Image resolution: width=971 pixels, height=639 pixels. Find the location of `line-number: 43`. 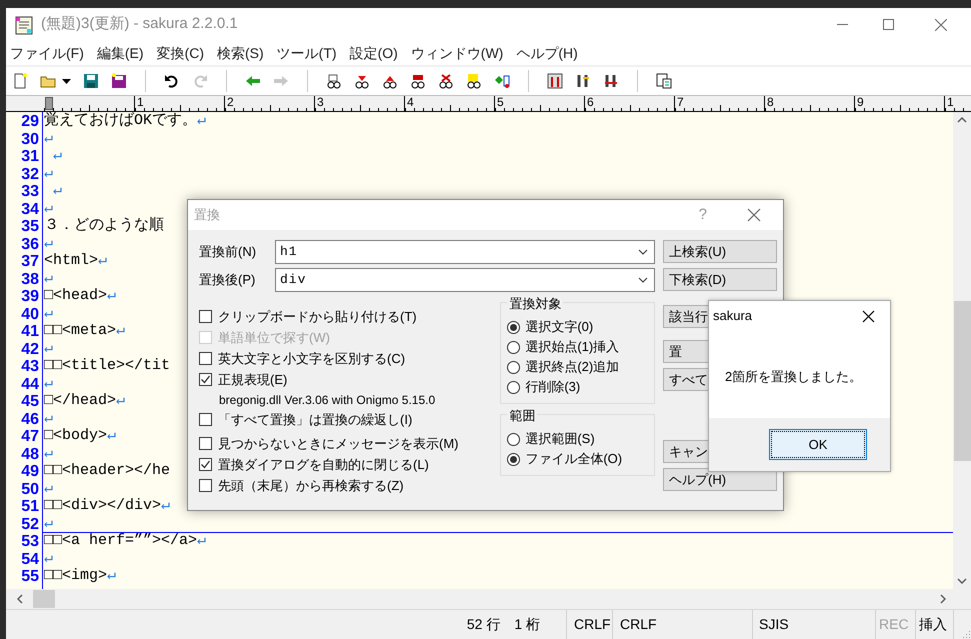

line-number: 43 is located at coordinates (30, 367).